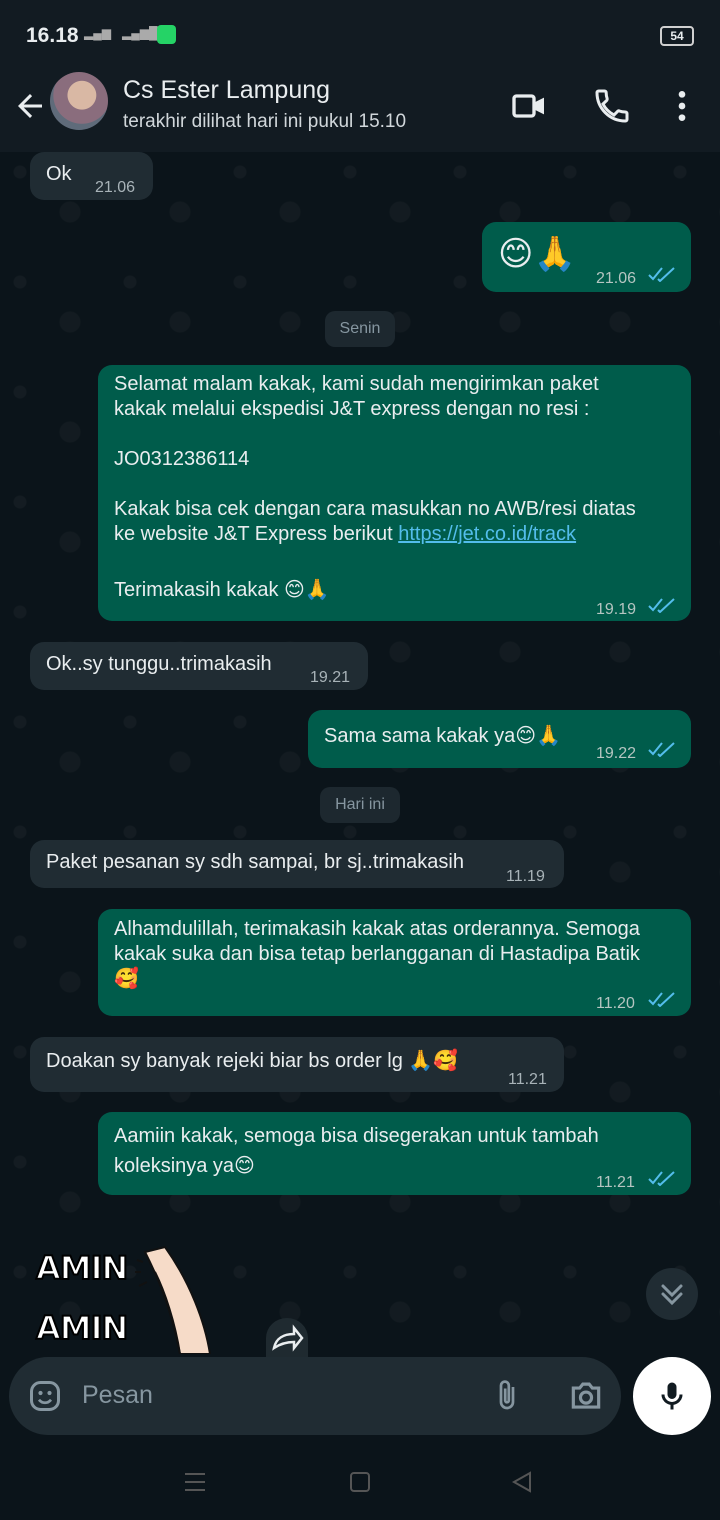  I want to click on mic-icon, so click(672, 1396).